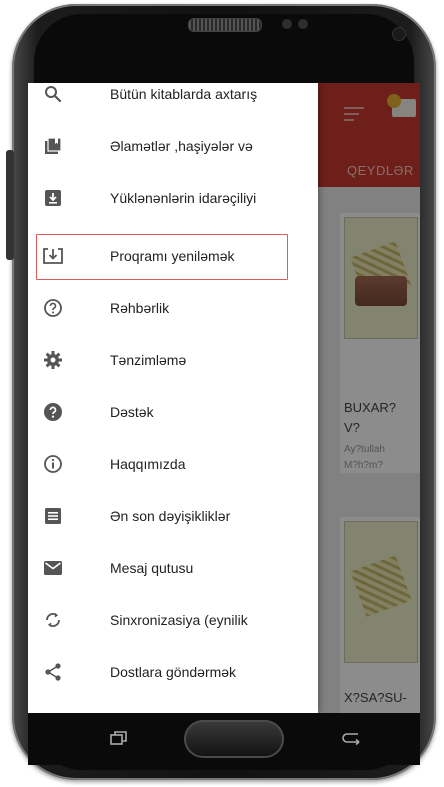 This screenshot has width=444, height=787. I want to click on info-icon, so click(53, 464).